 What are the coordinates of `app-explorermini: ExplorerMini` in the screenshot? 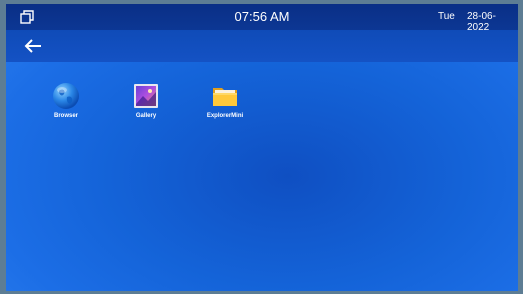 It's located at (225, 100).